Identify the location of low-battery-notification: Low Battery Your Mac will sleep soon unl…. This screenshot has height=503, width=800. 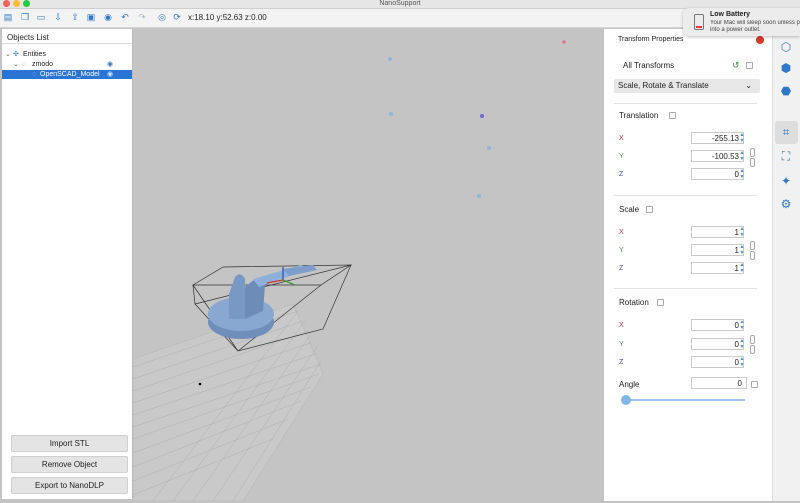
(741, 22).